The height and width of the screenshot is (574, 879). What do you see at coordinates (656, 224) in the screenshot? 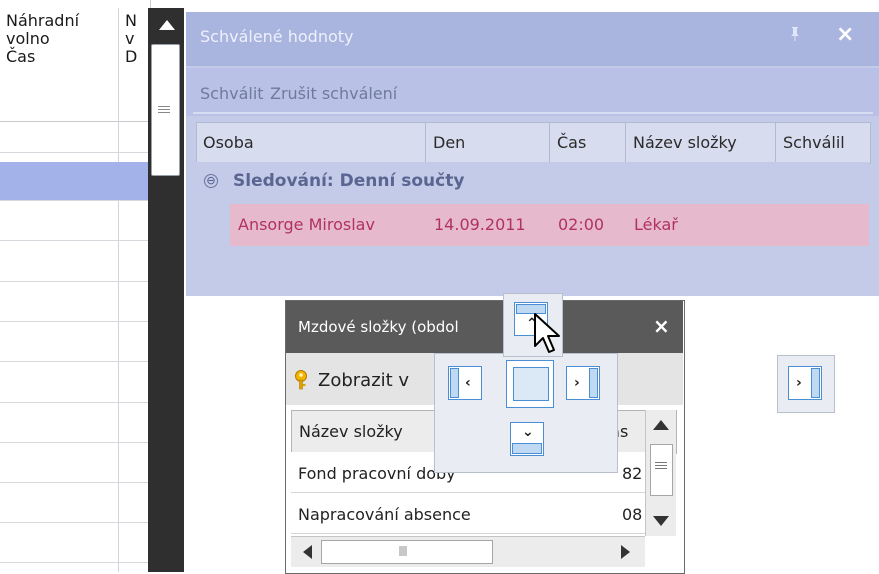
I see `cell-nazev: Lékař` at bounding box center [656, 224].